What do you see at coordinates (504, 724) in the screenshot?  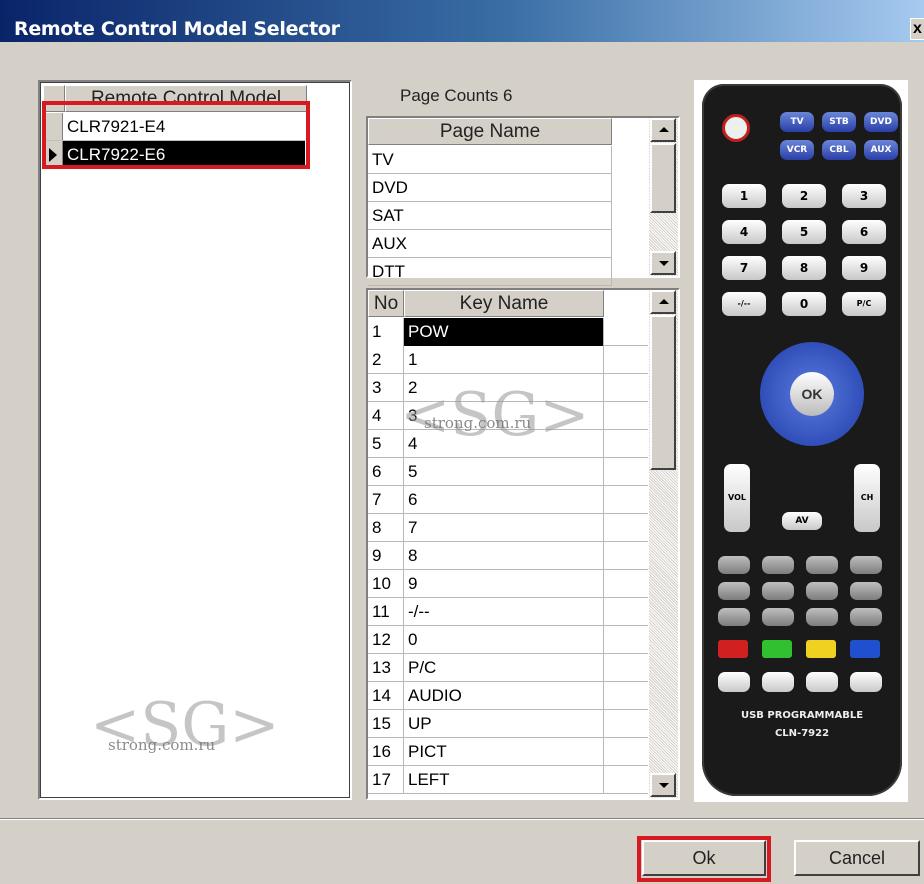 I see `key-name: UP` at bounding box center [504, 724].